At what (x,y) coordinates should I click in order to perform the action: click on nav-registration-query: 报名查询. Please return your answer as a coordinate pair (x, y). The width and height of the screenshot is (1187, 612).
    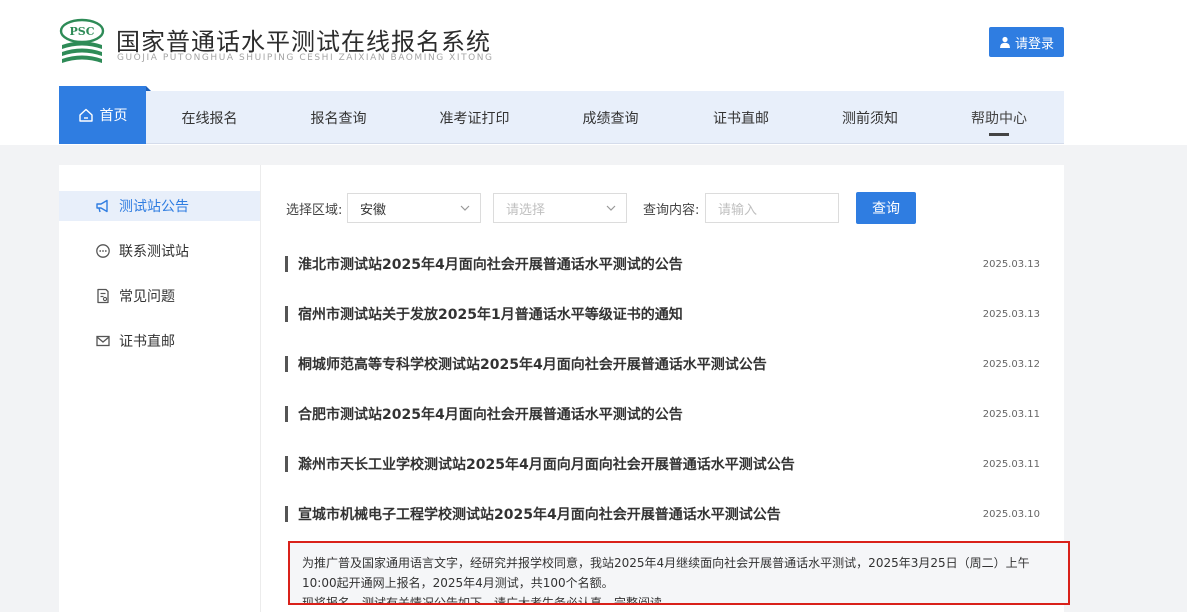
    Looking at the image, I should click on (338, 117).